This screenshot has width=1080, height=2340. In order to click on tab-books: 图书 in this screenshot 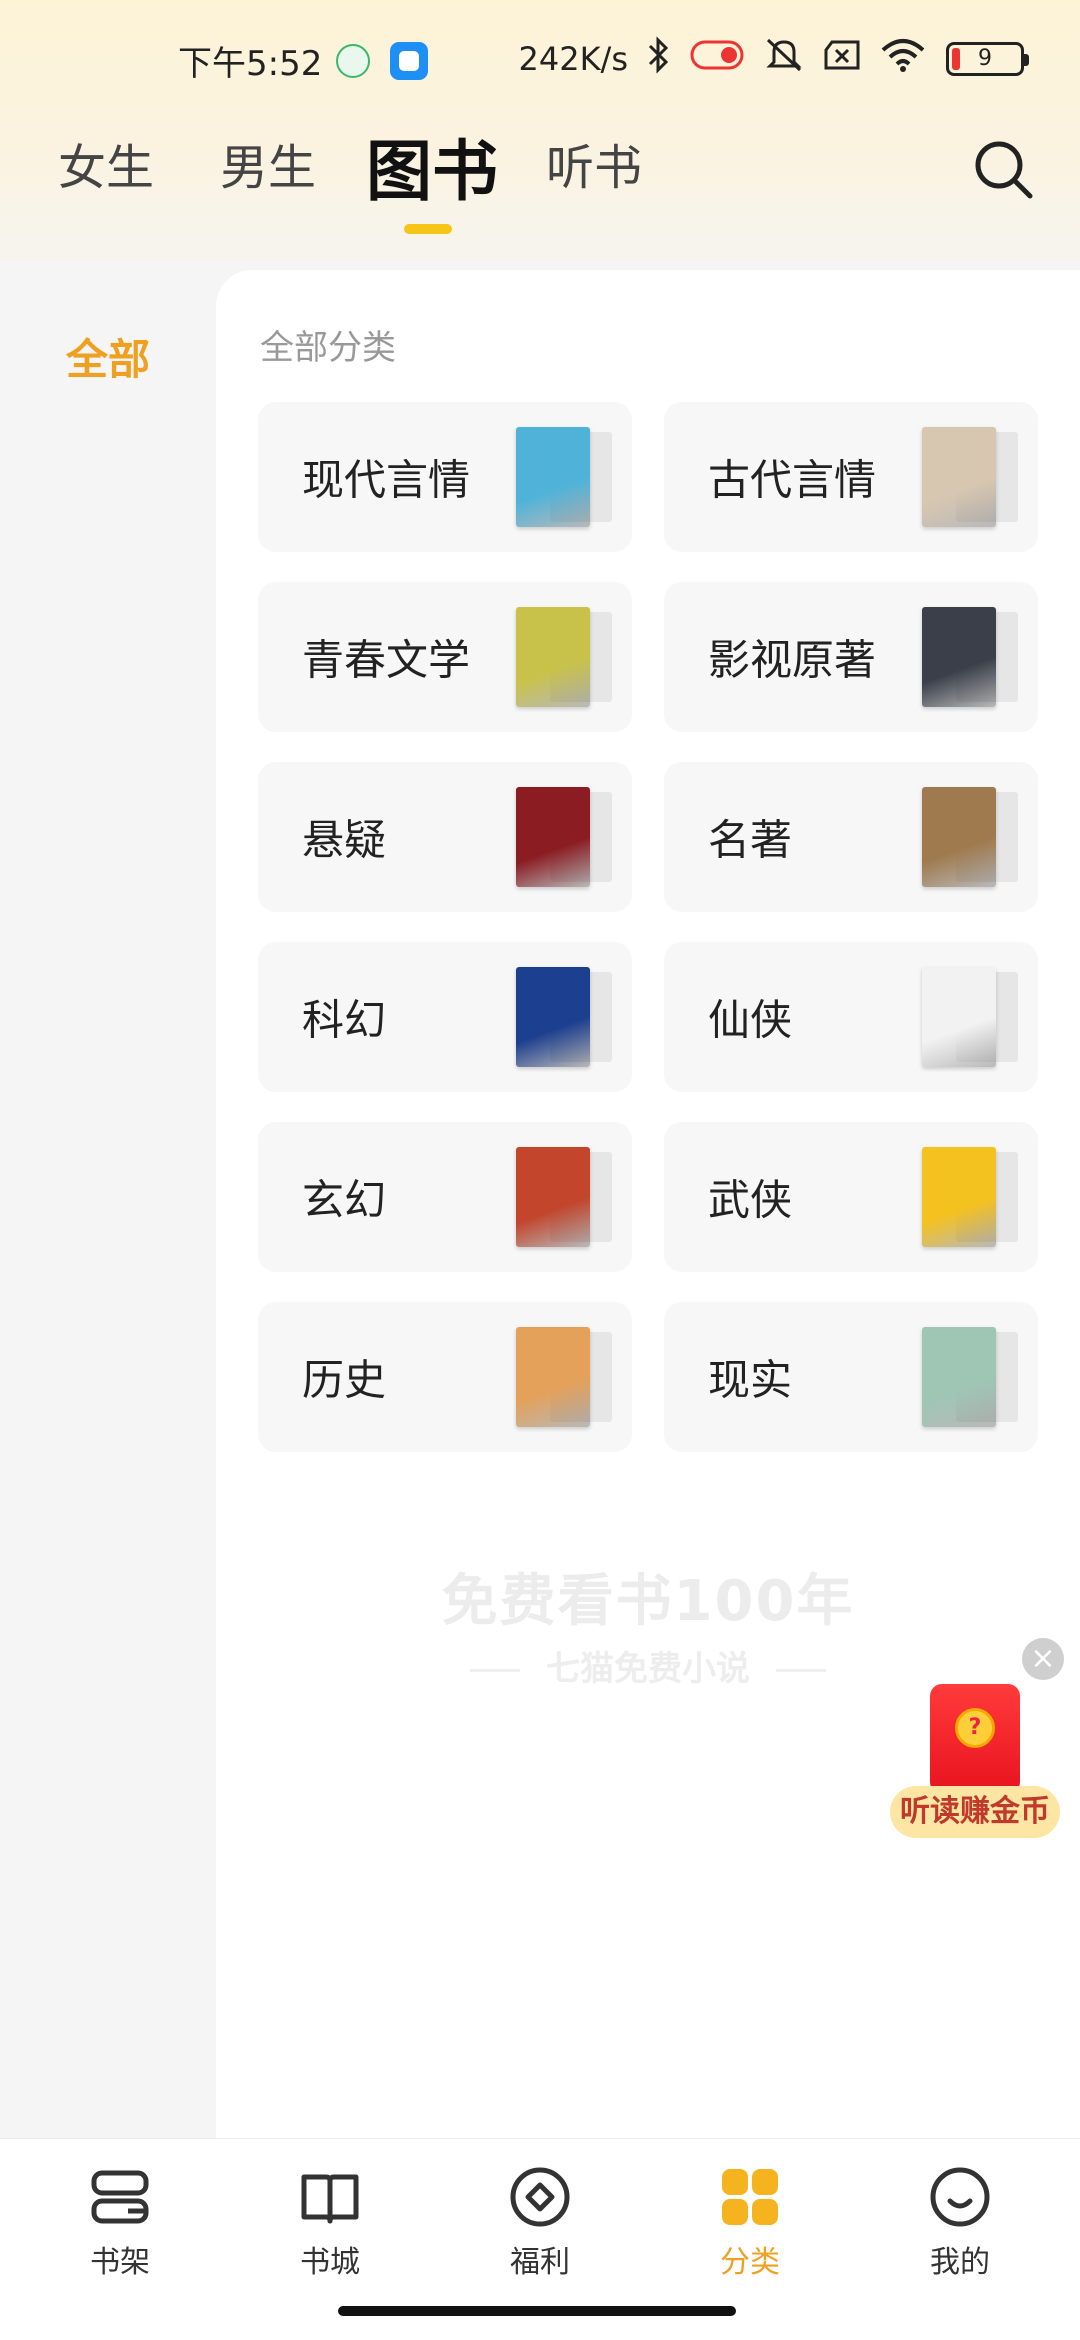, I will do `click(432, 166)`.